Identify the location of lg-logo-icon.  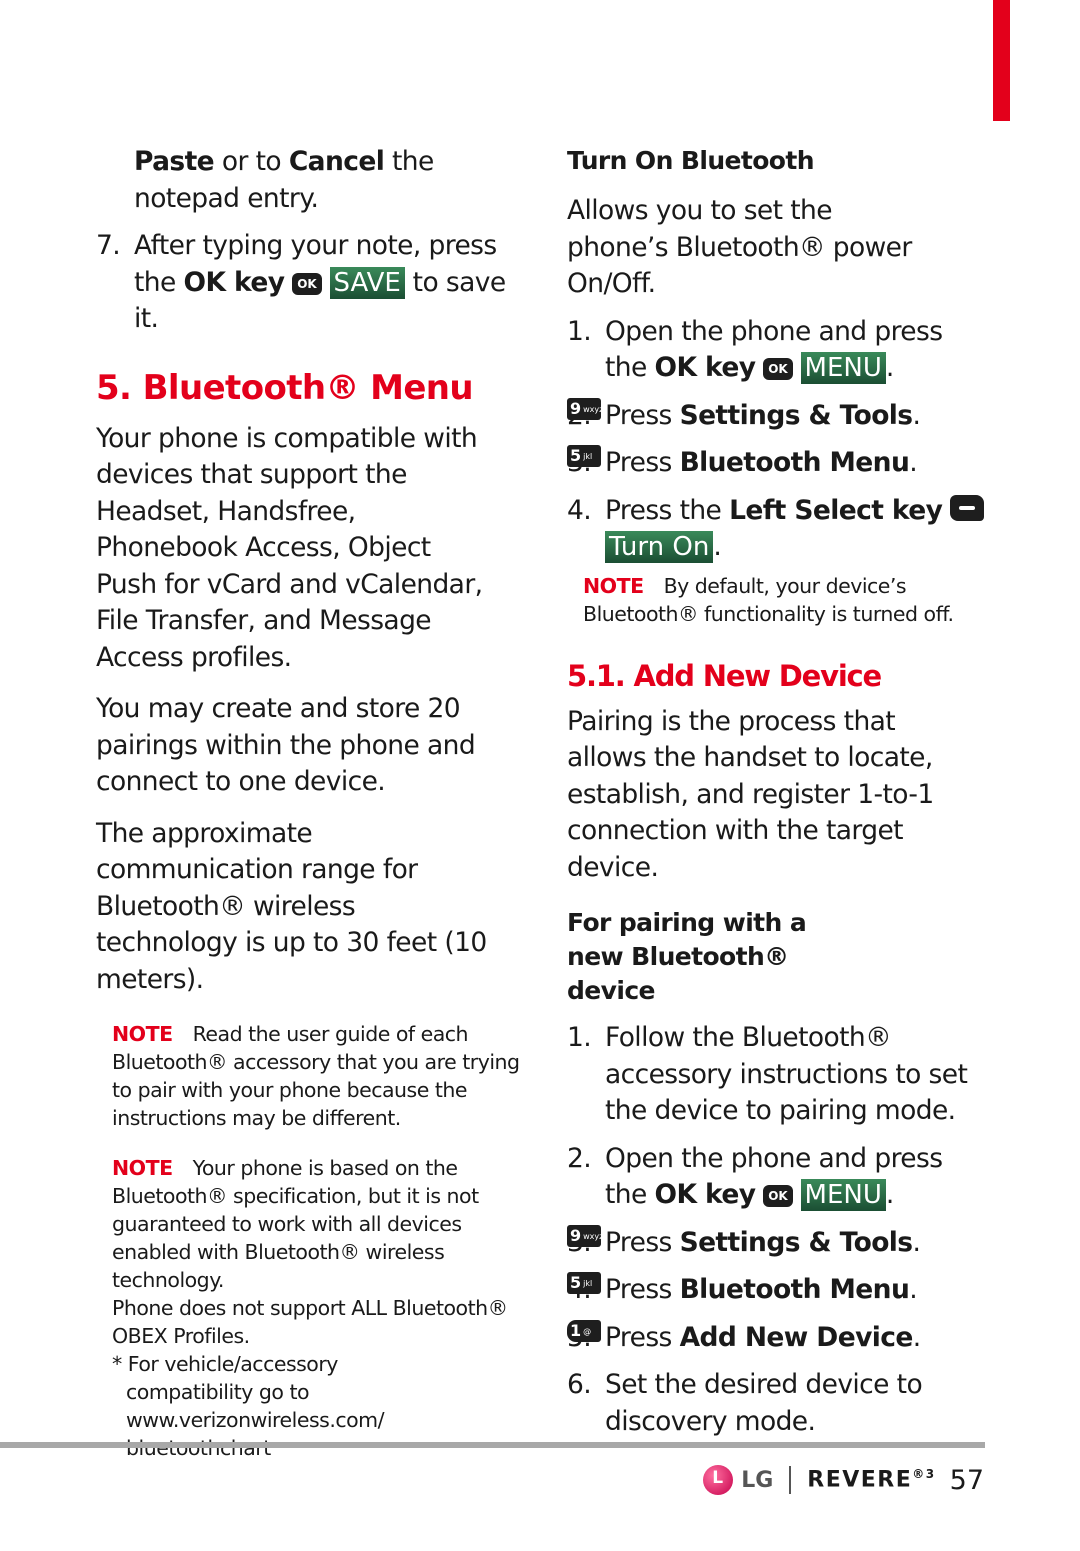
(718, 1480).